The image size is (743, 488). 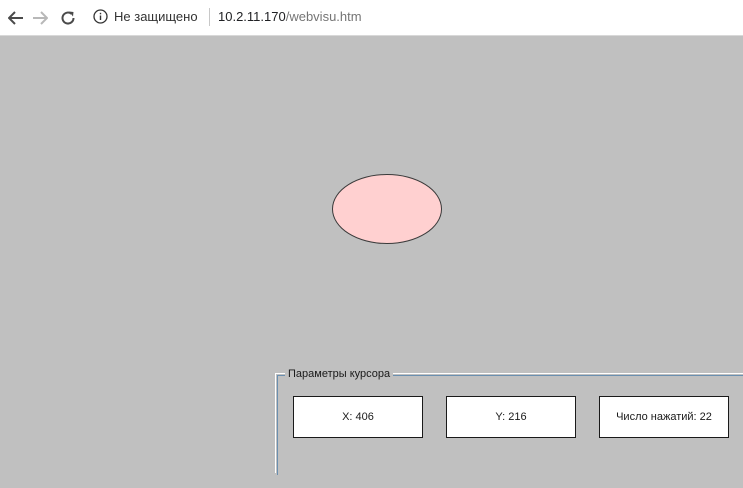 I want to click on url-host: 10.2.11.170, so click(x=252, y=16).